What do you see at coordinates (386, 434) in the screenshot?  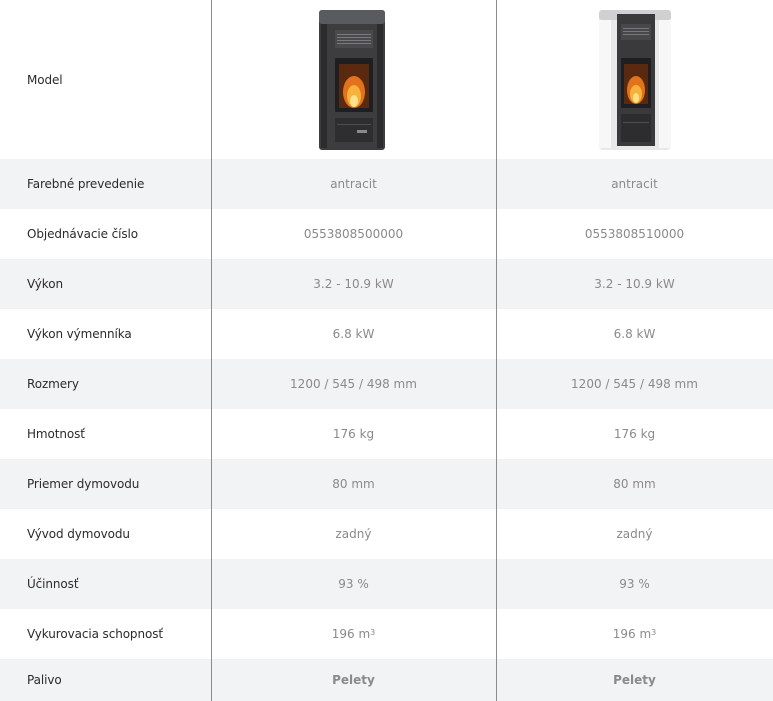 I see `spec-row: Hmotnosť 176 kg 176 kg` at bounding box center [386, 434].